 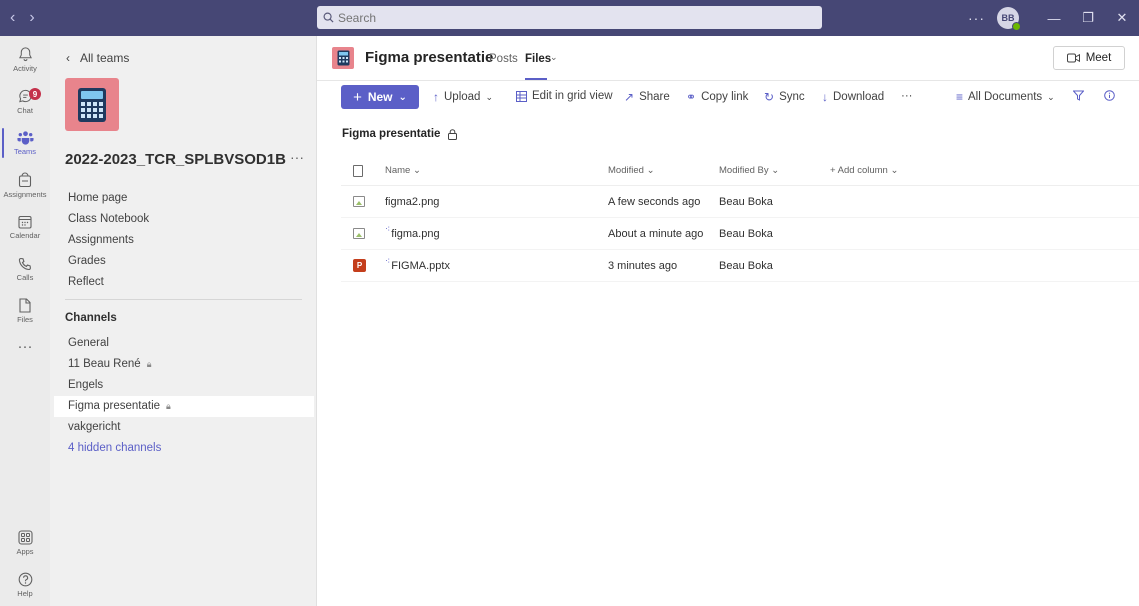 I want to click on filter-button, so click(x=1078, y=95).